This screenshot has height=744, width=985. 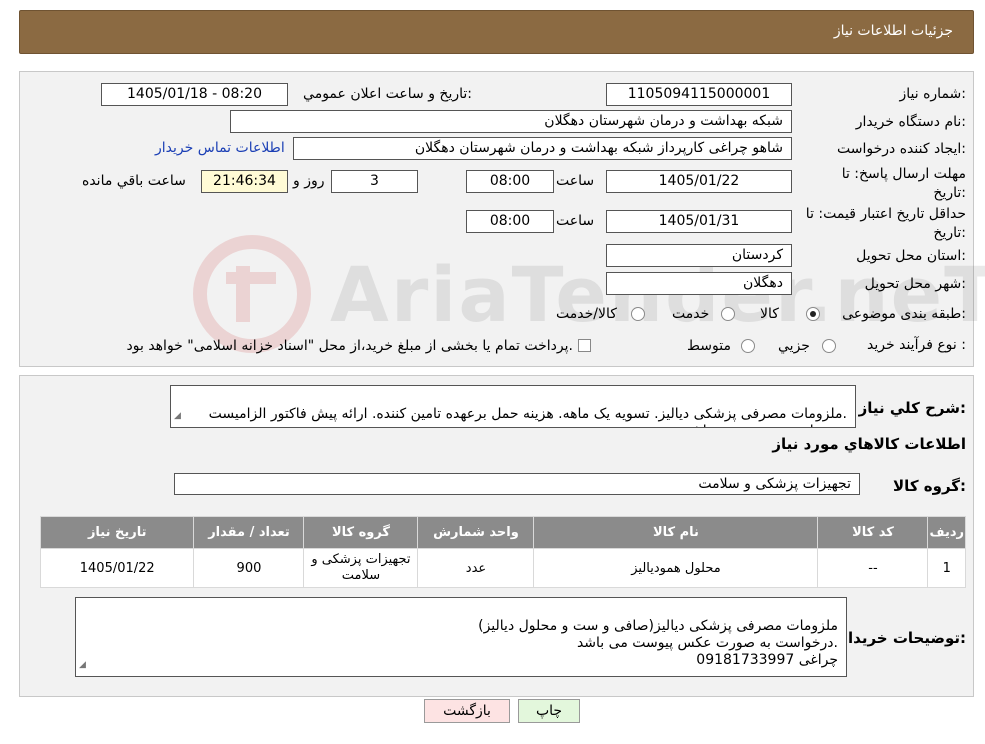 What do you see at coordinates (869, 444) in the screenshot?
I see `goods-info-title: اطلاعات کالاهاي مورد نیاز` at bounding box center [869, 444].